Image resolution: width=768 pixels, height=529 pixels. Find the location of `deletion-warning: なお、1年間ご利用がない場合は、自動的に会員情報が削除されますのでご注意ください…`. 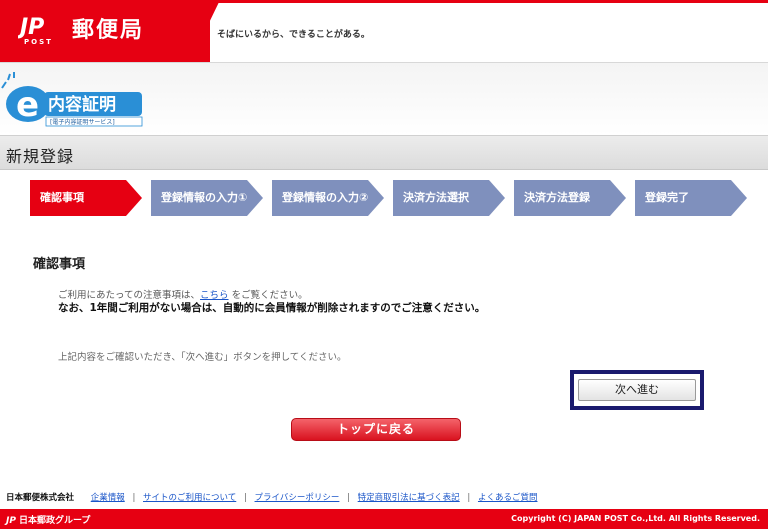

deletion-warning: なお、1年間ご利用がない場合は、自動的に会員情報が削除されますのでご注意ください… is located at coordinates (272, 308).